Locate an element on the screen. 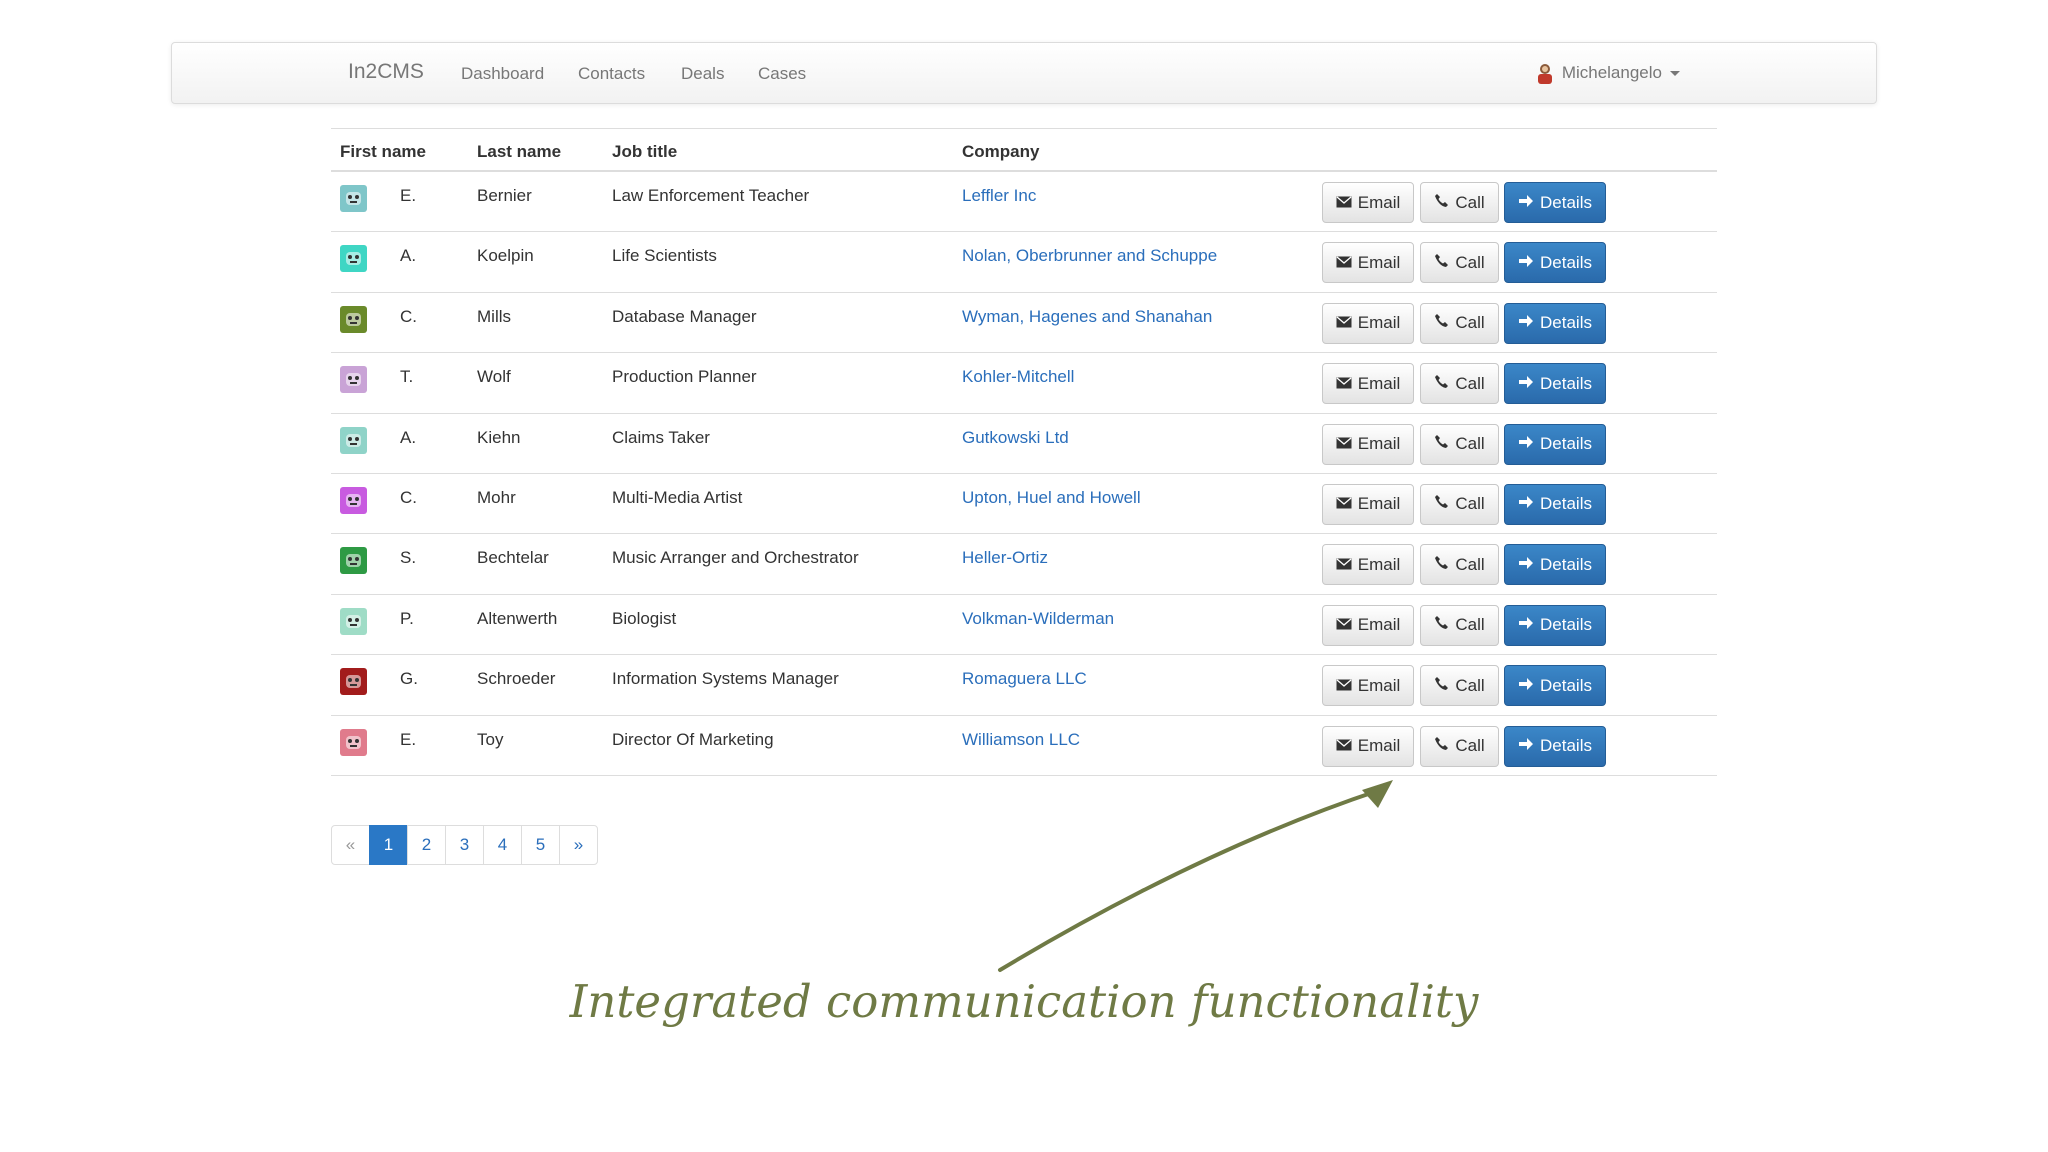  annotation-caption: Integrated communication functionality is located at coordinates (1024, 1001).